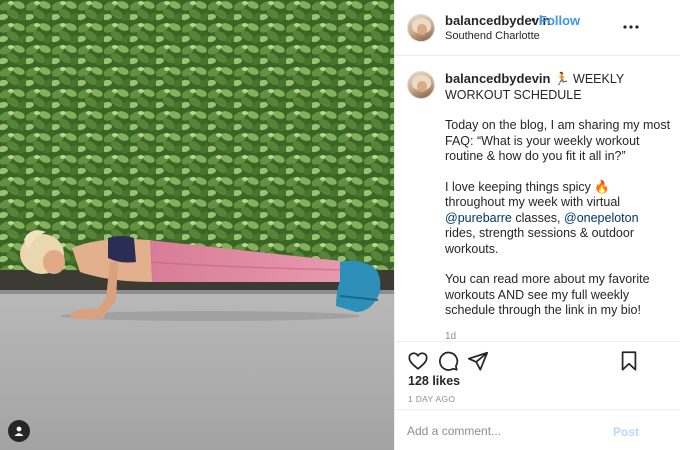 This screenshot has height=450, width=680. Describe the element at coordinates (478, 361) in the screenshot. I see `share-icon` at that location.